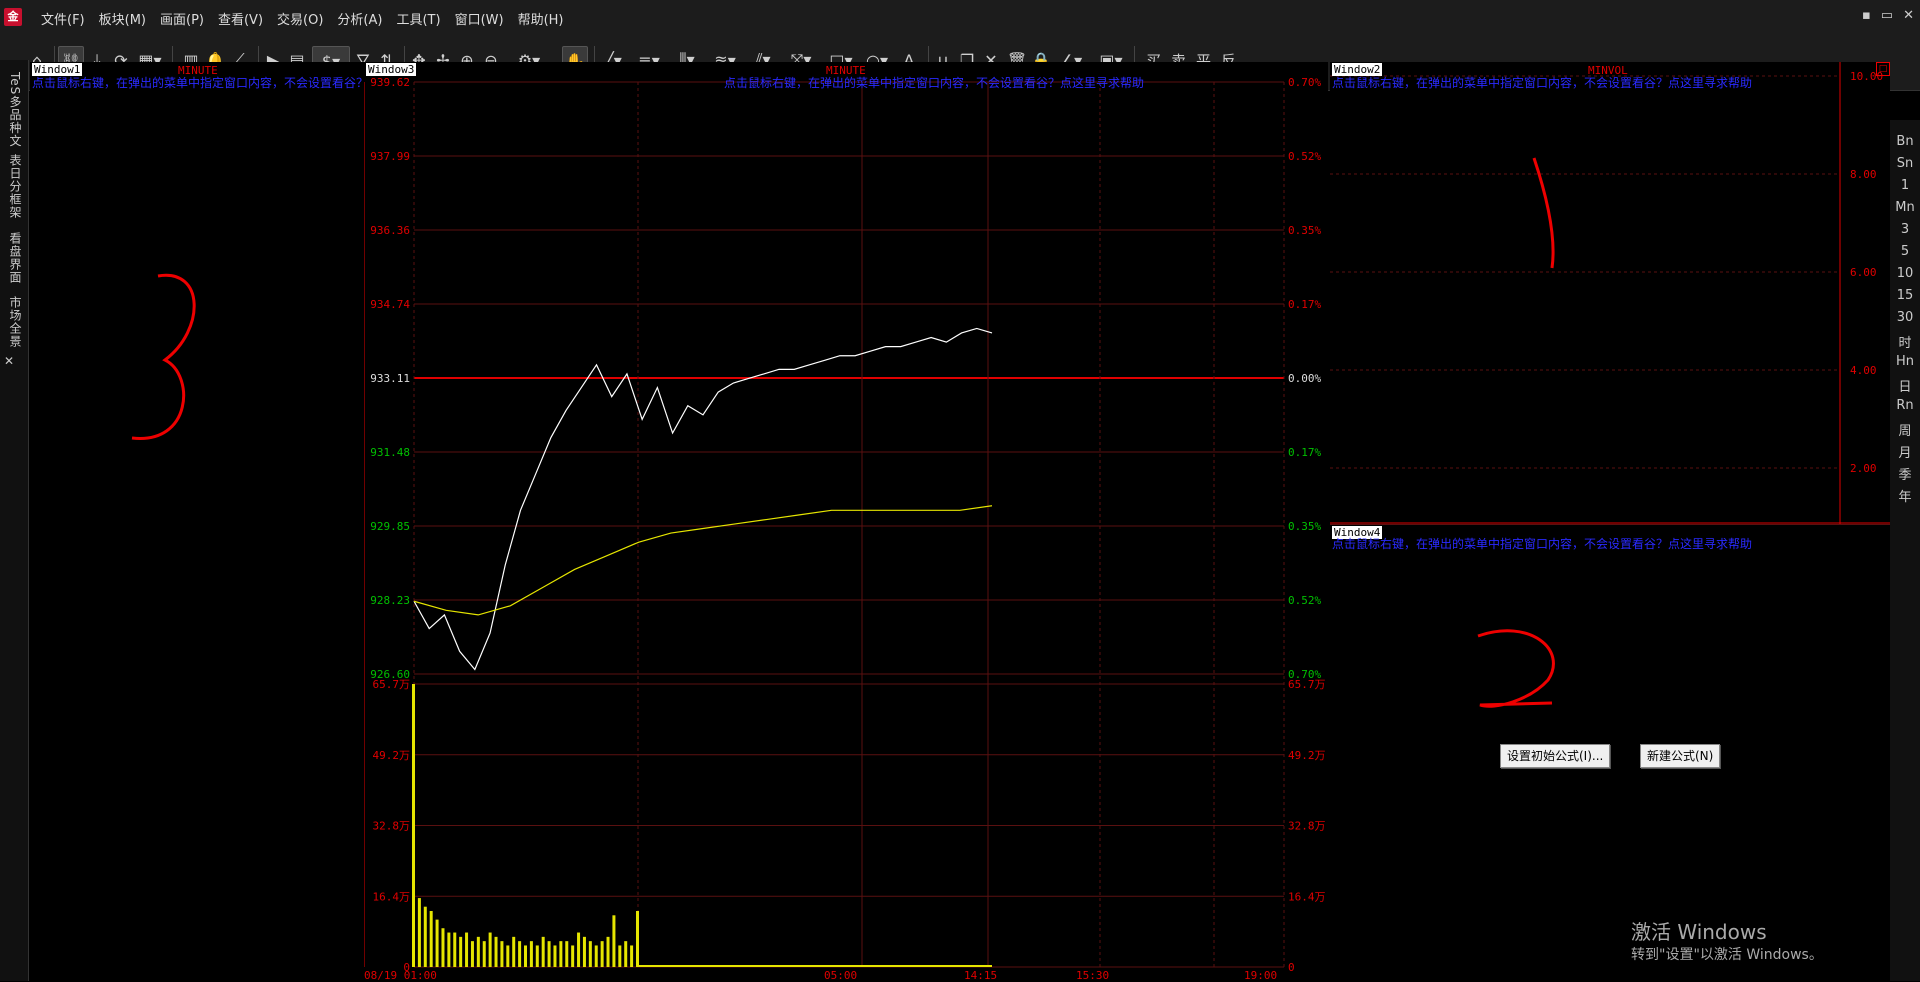 This screenshot has width=1920, height=982. What do you see at coordinates (541, 18) in the screenshot?
I see `menu-item-8: 帮助(H)` at bounding box center [541, 18].